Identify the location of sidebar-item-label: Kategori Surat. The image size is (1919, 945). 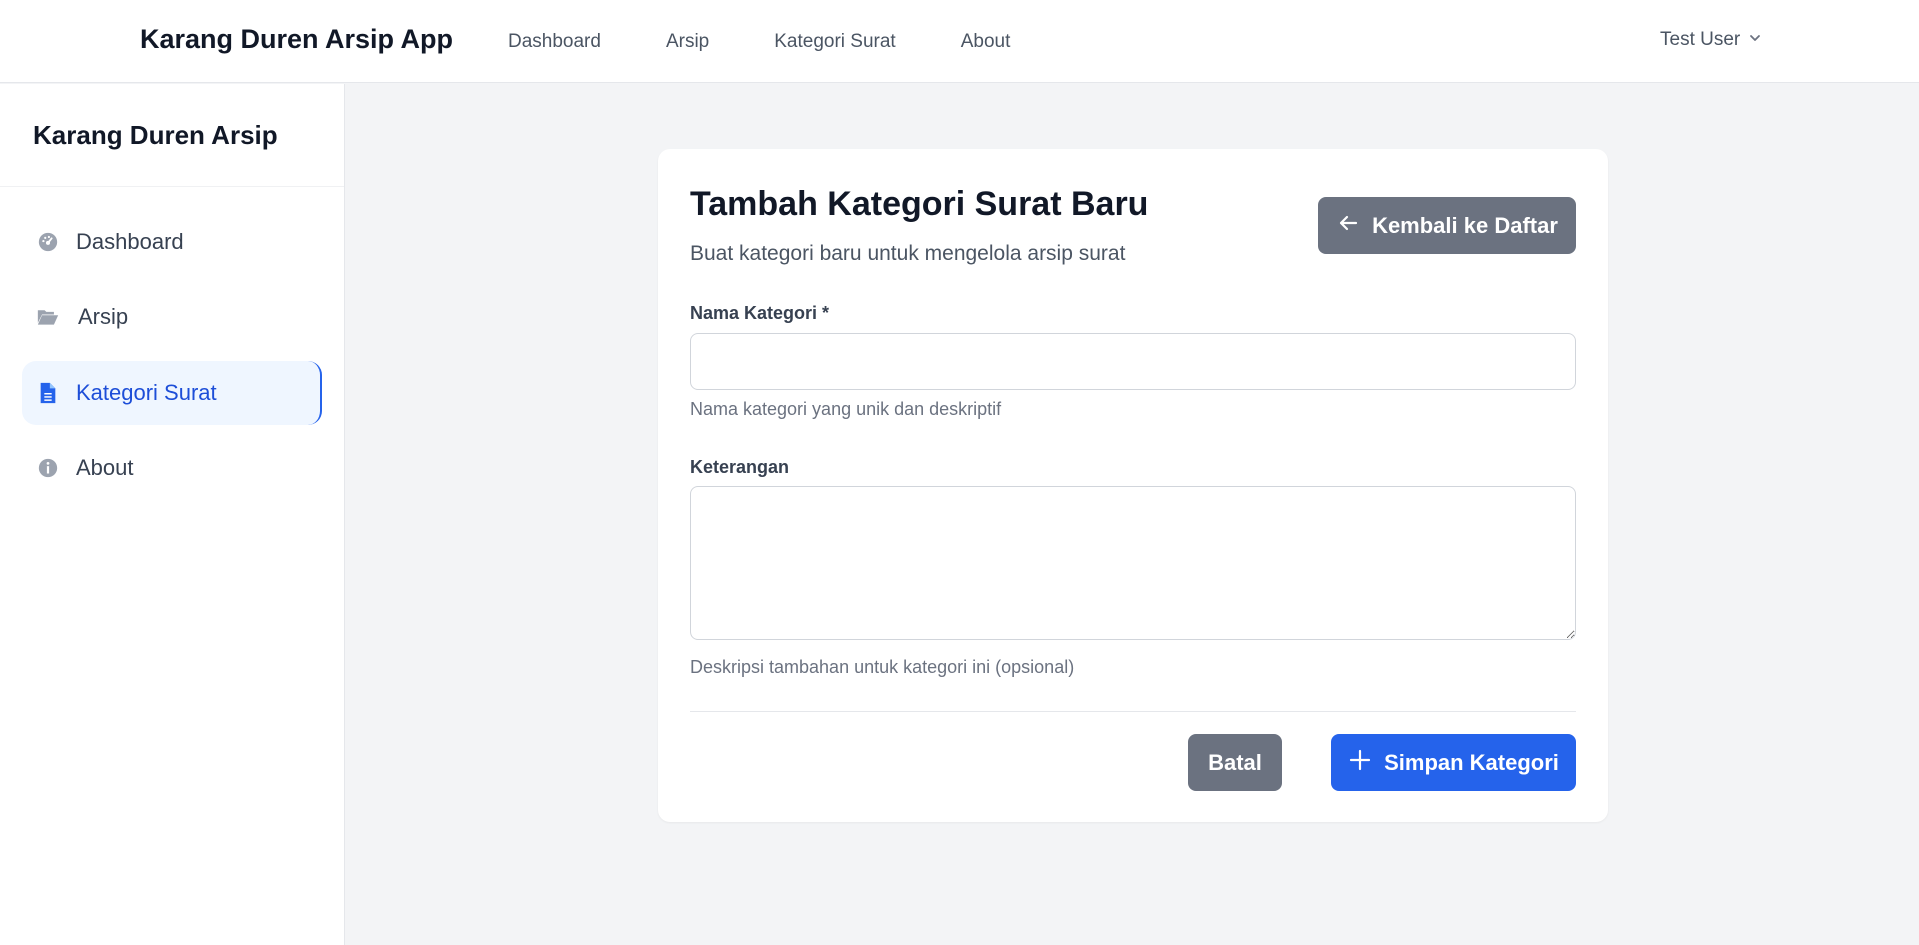
(146, 392).